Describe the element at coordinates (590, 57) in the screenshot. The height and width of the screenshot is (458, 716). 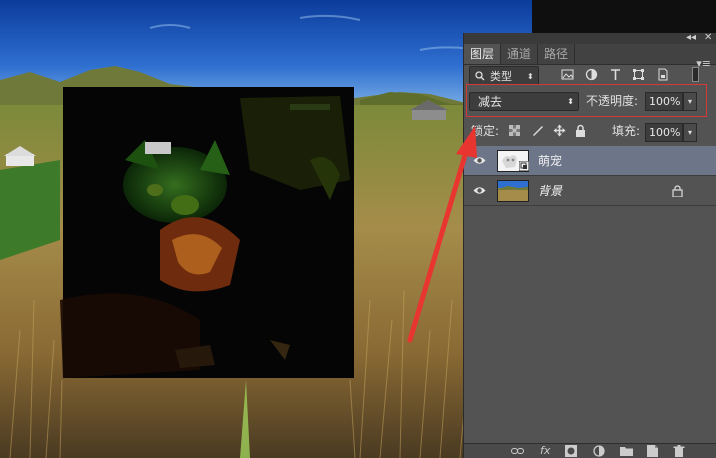
I see `panel-tabs: 图层 通道 路径 ▾≡` at that location.